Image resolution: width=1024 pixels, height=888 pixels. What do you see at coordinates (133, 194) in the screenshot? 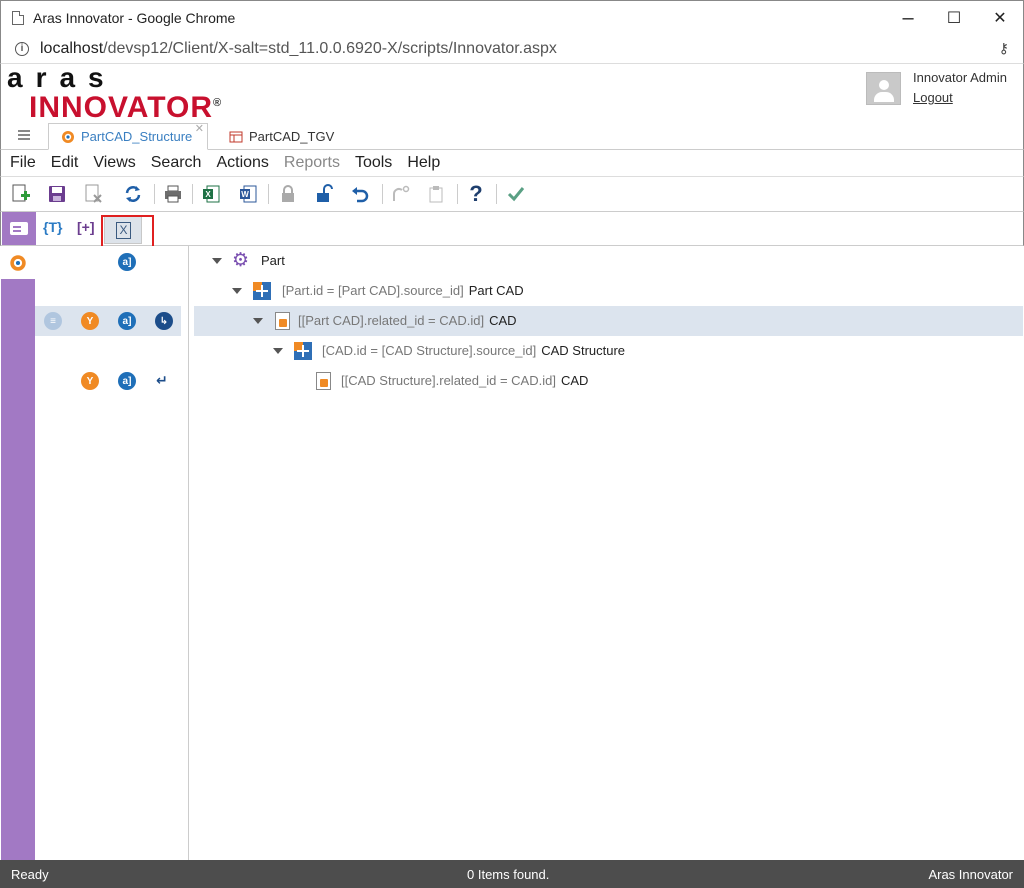
I see `refresh-icon` at bounding box center [133, 194].